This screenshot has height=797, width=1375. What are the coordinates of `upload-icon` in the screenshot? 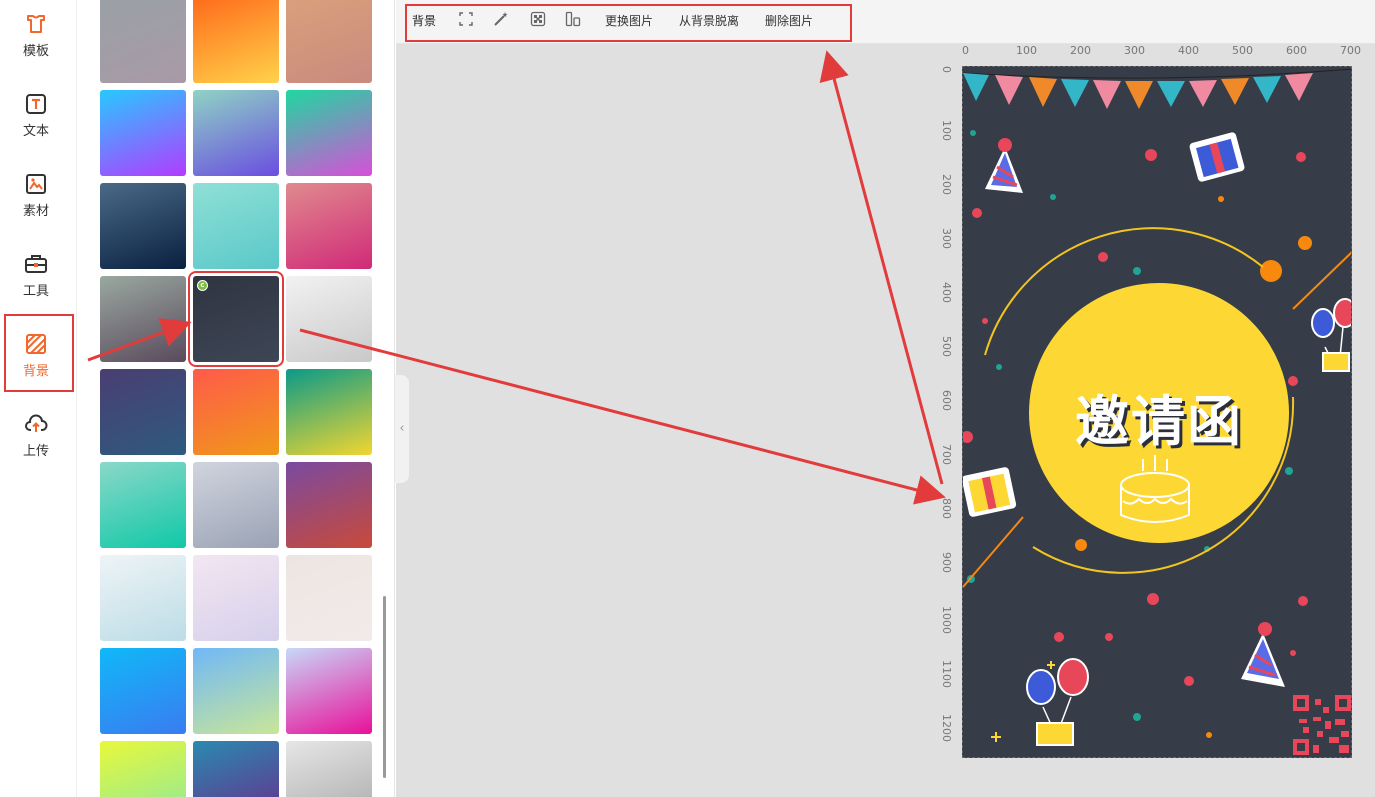 It's located at (36, 423).